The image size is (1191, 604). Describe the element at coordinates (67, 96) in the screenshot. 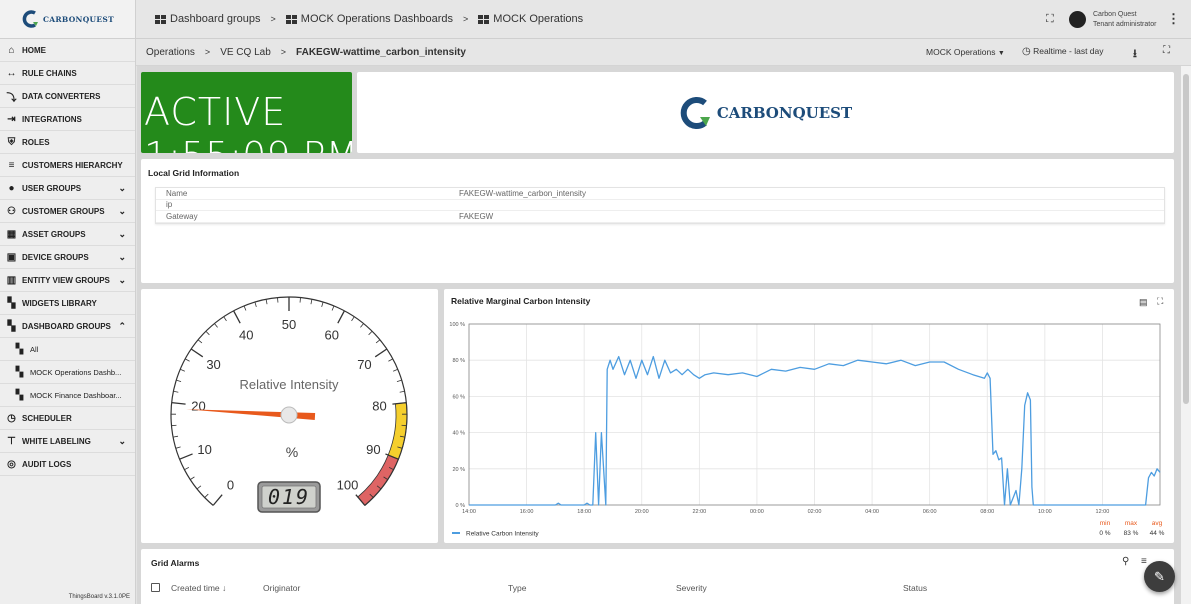

I see `sidebar-item-data-converters: ⤵ DATA CONVERTERS` at that location.